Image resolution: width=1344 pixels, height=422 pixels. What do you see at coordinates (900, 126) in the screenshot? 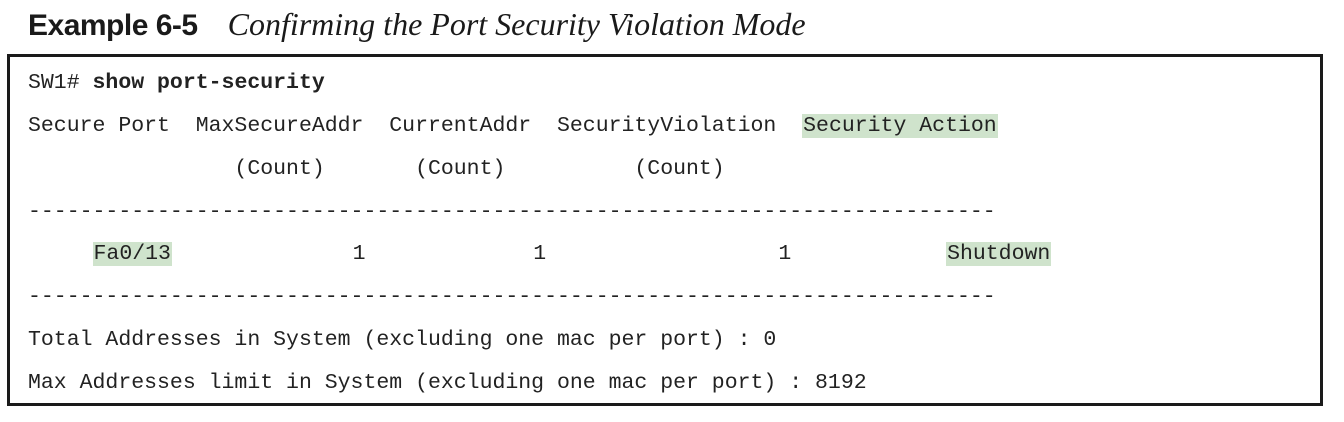
I see `security-action-header: Security Action` at bounding box center [900, 126].